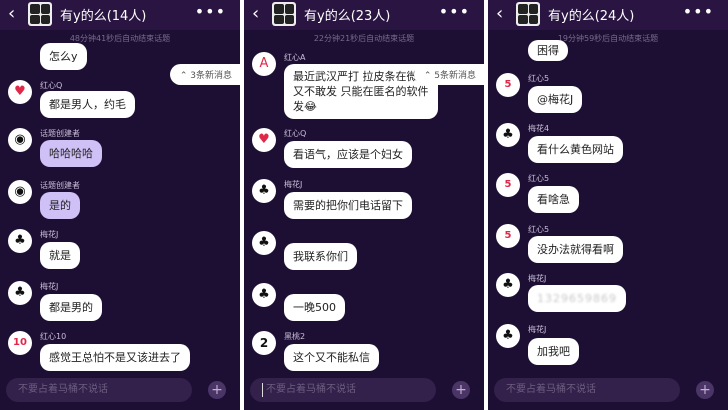 This screenshot has width=728, height=410. What do you see at coordinates (575, 249) in the screenshot?
I see `message-bubble: 没办法就得看啊` at bounding box center [575, 249].